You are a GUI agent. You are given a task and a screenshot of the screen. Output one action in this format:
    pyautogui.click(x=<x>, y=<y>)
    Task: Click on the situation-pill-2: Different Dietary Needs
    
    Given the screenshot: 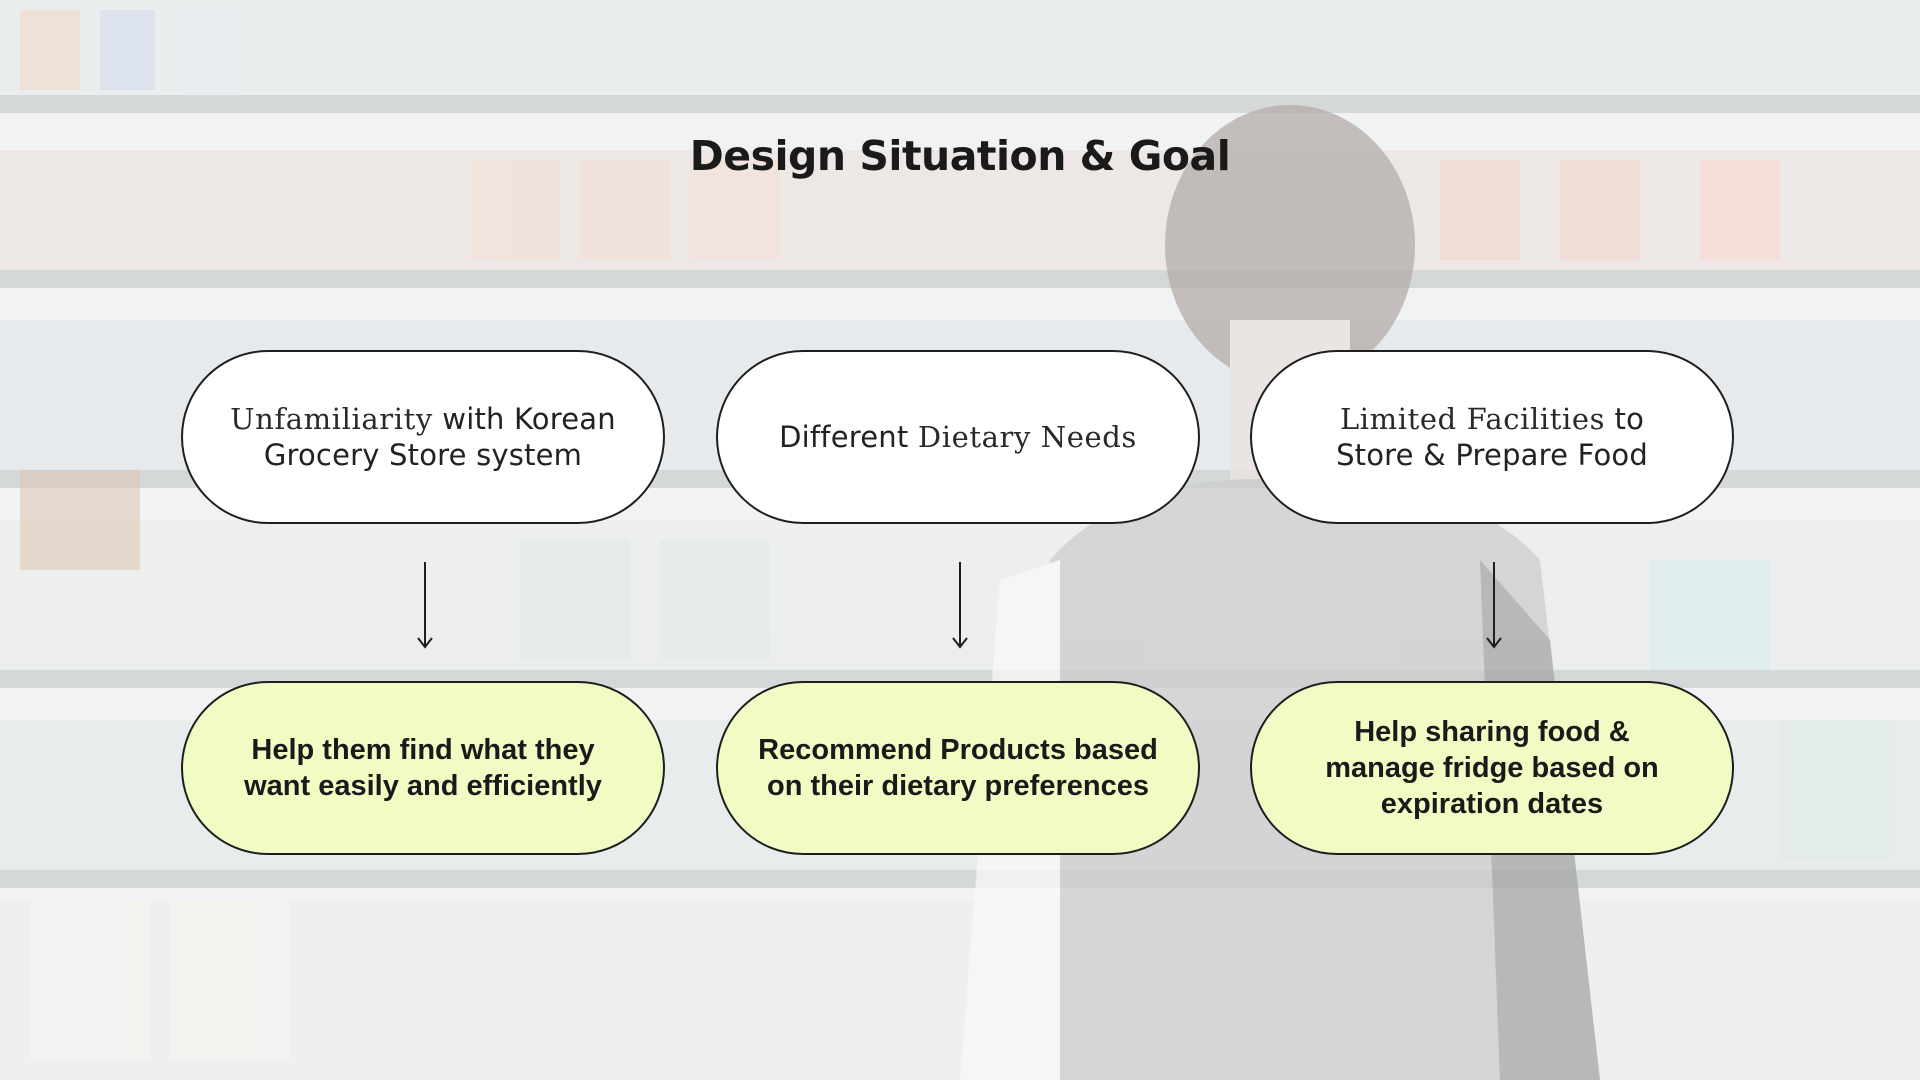 What is the action you would take?
    pyautogui.click(x=958, y=437)
    